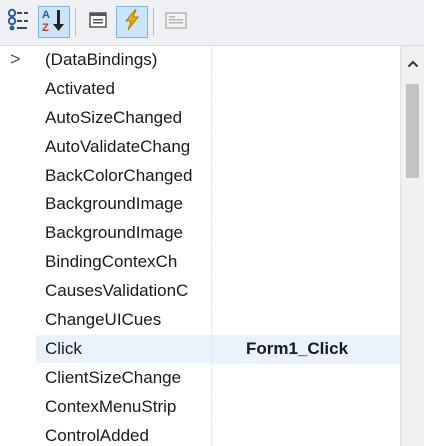 This screenshot has width=424, height=446. Describe the element at coordinates (124, 263) in the screenshot. I see `property-name: BindingContexCh` at that location.